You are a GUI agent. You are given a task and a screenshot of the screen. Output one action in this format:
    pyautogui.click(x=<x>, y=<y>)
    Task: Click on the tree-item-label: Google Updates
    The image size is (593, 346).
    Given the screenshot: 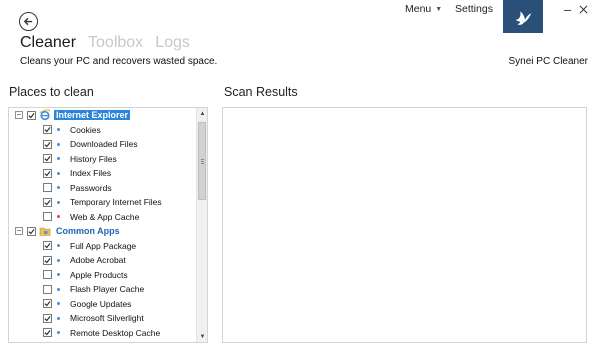 What is the action you would take?
    pyautogui.click(x=101, y=303)
    